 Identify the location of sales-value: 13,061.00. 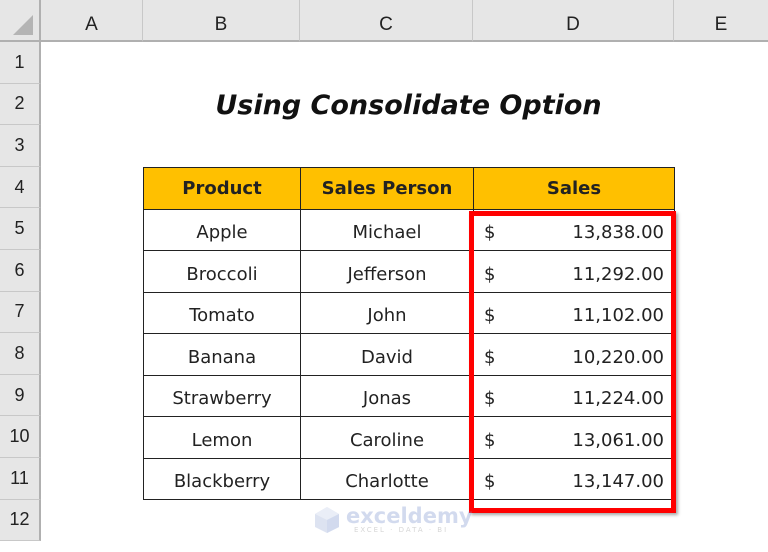
(618, 440).